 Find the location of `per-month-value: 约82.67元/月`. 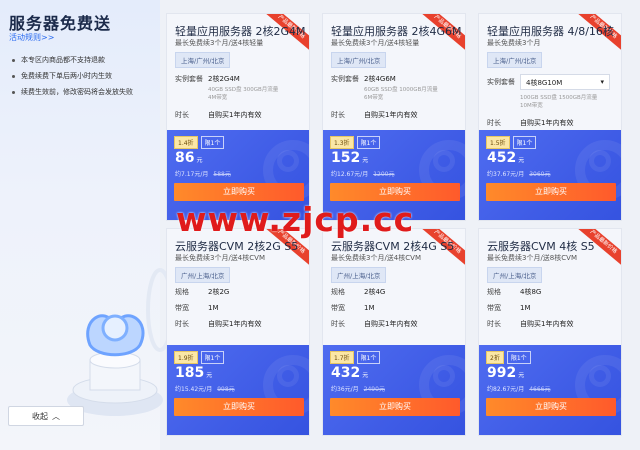

per-month-value: 约82.67元/月 is located at coordinates (506, 389).